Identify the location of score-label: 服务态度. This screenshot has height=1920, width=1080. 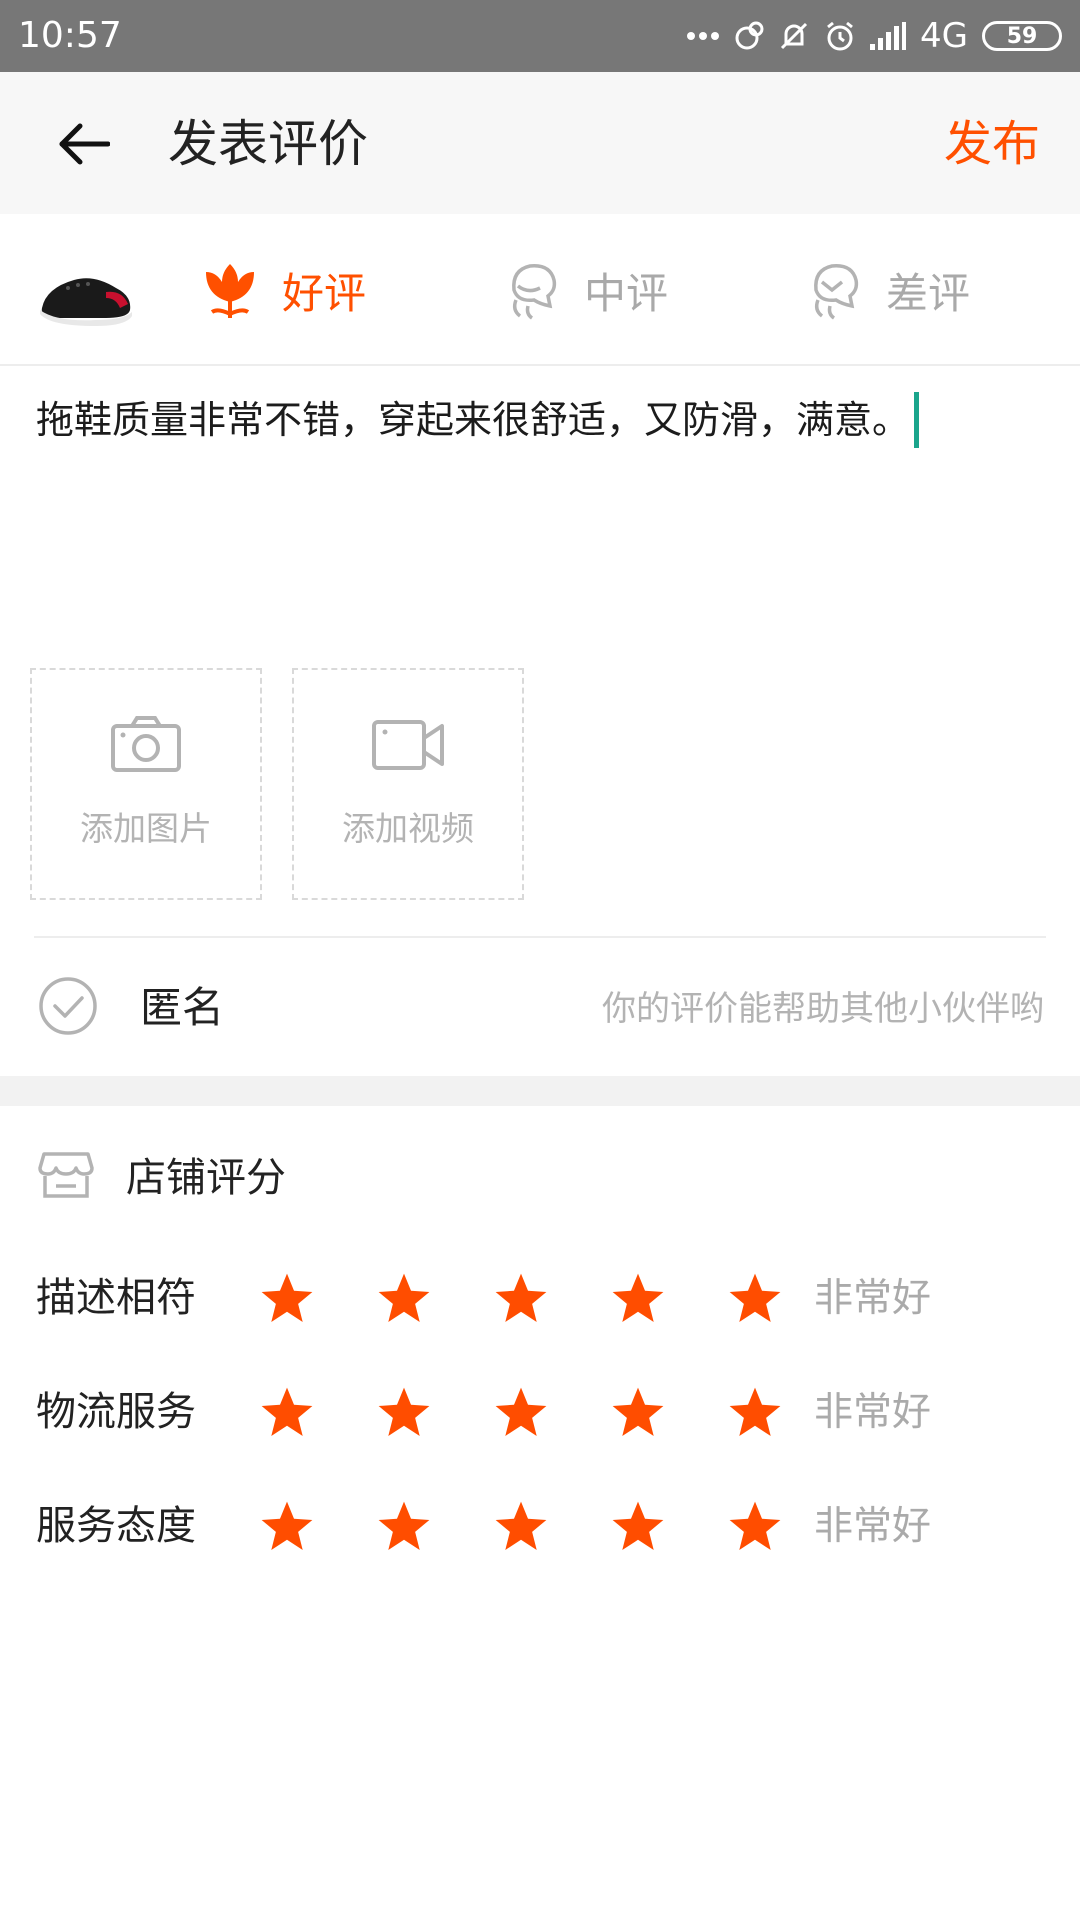
(116, 1526).